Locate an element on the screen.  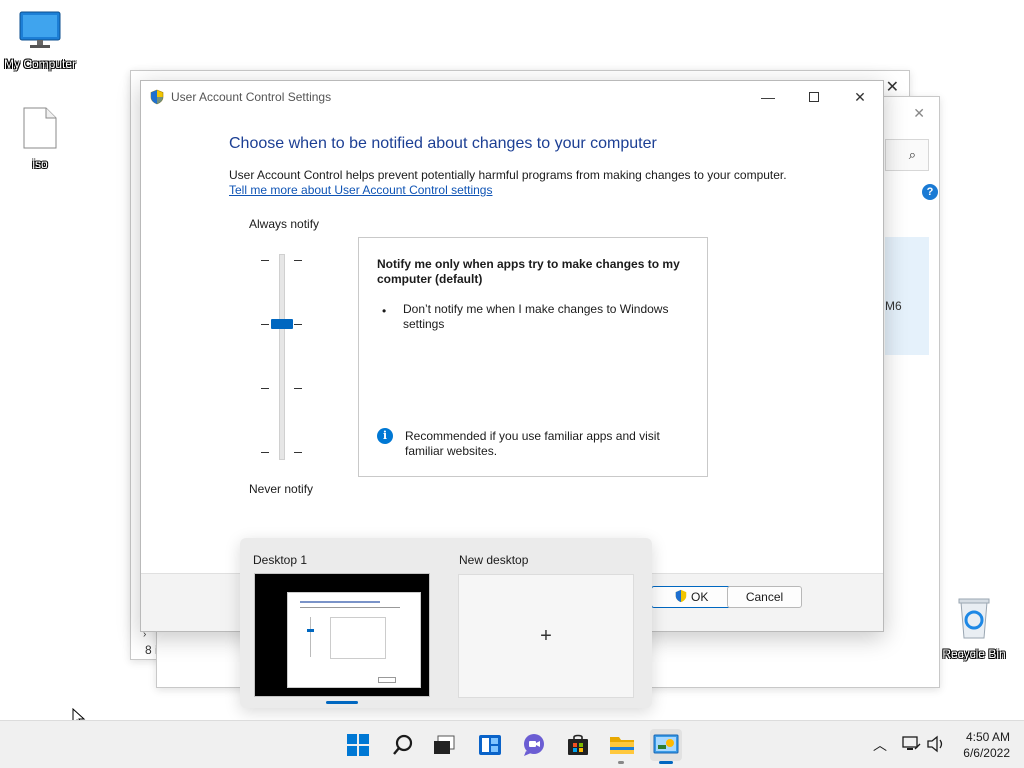
show-hidden-icons-button: ︿ is located at coordinates (880, 745).